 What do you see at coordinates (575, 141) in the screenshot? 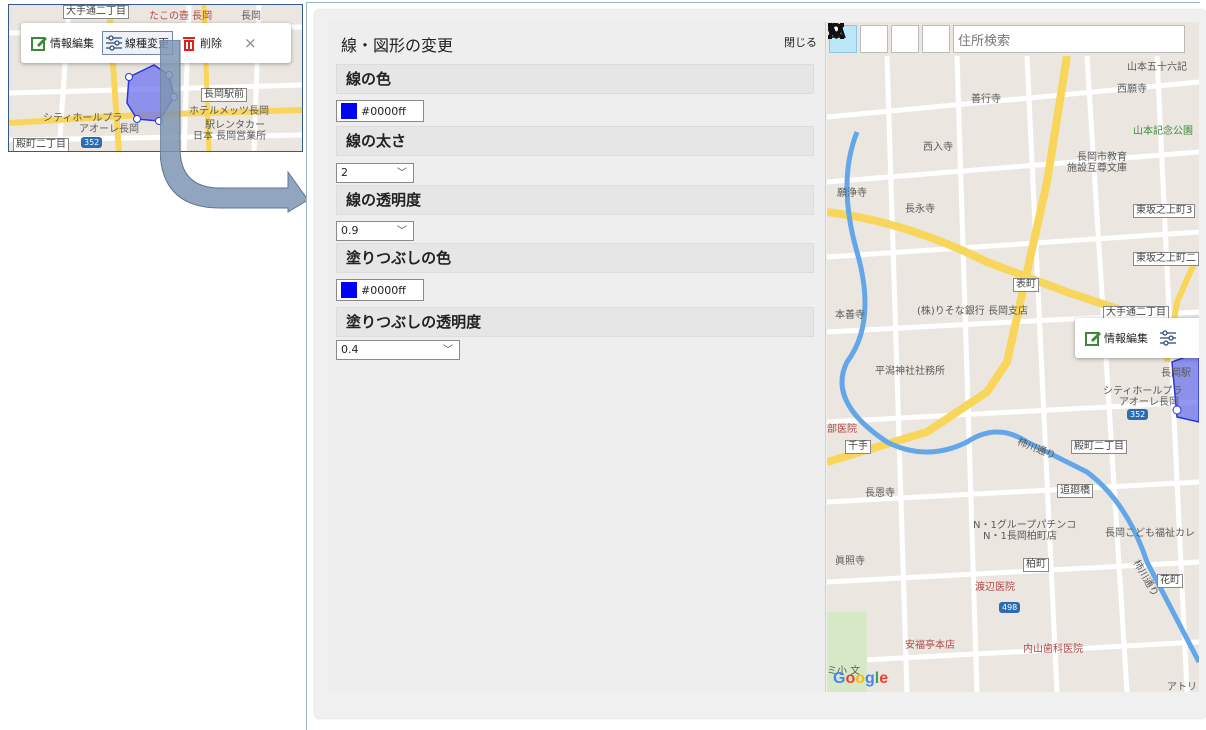
I see `line-width-heading: 線の太さ` at bounding box center [575, 141].